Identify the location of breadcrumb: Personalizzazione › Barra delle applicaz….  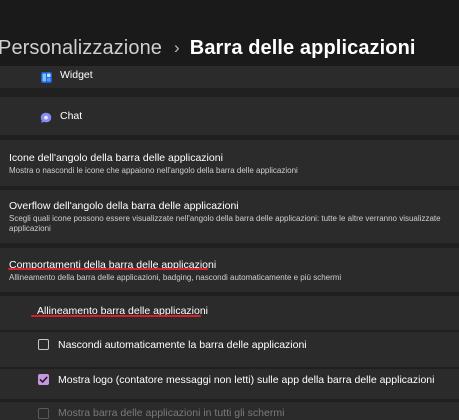
(208, 48).